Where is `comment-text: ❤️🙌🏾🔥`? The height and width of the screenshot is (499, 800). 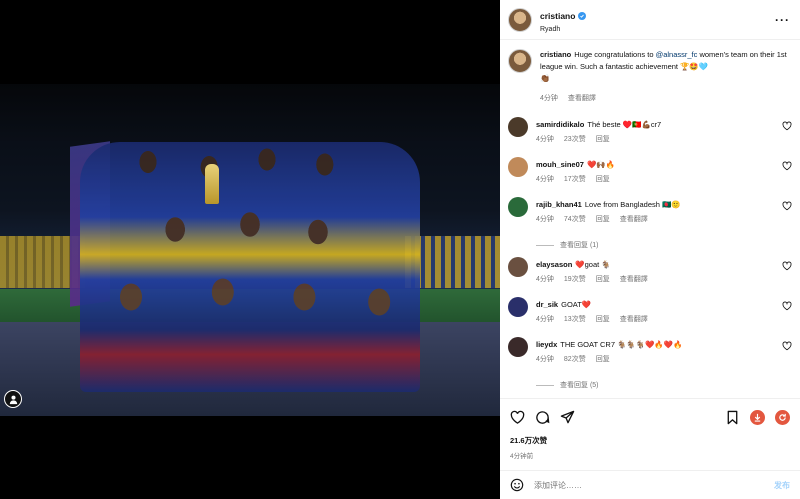
comment-text: ❤️🙌🏾🔥 is located at coordinates (600, 164).